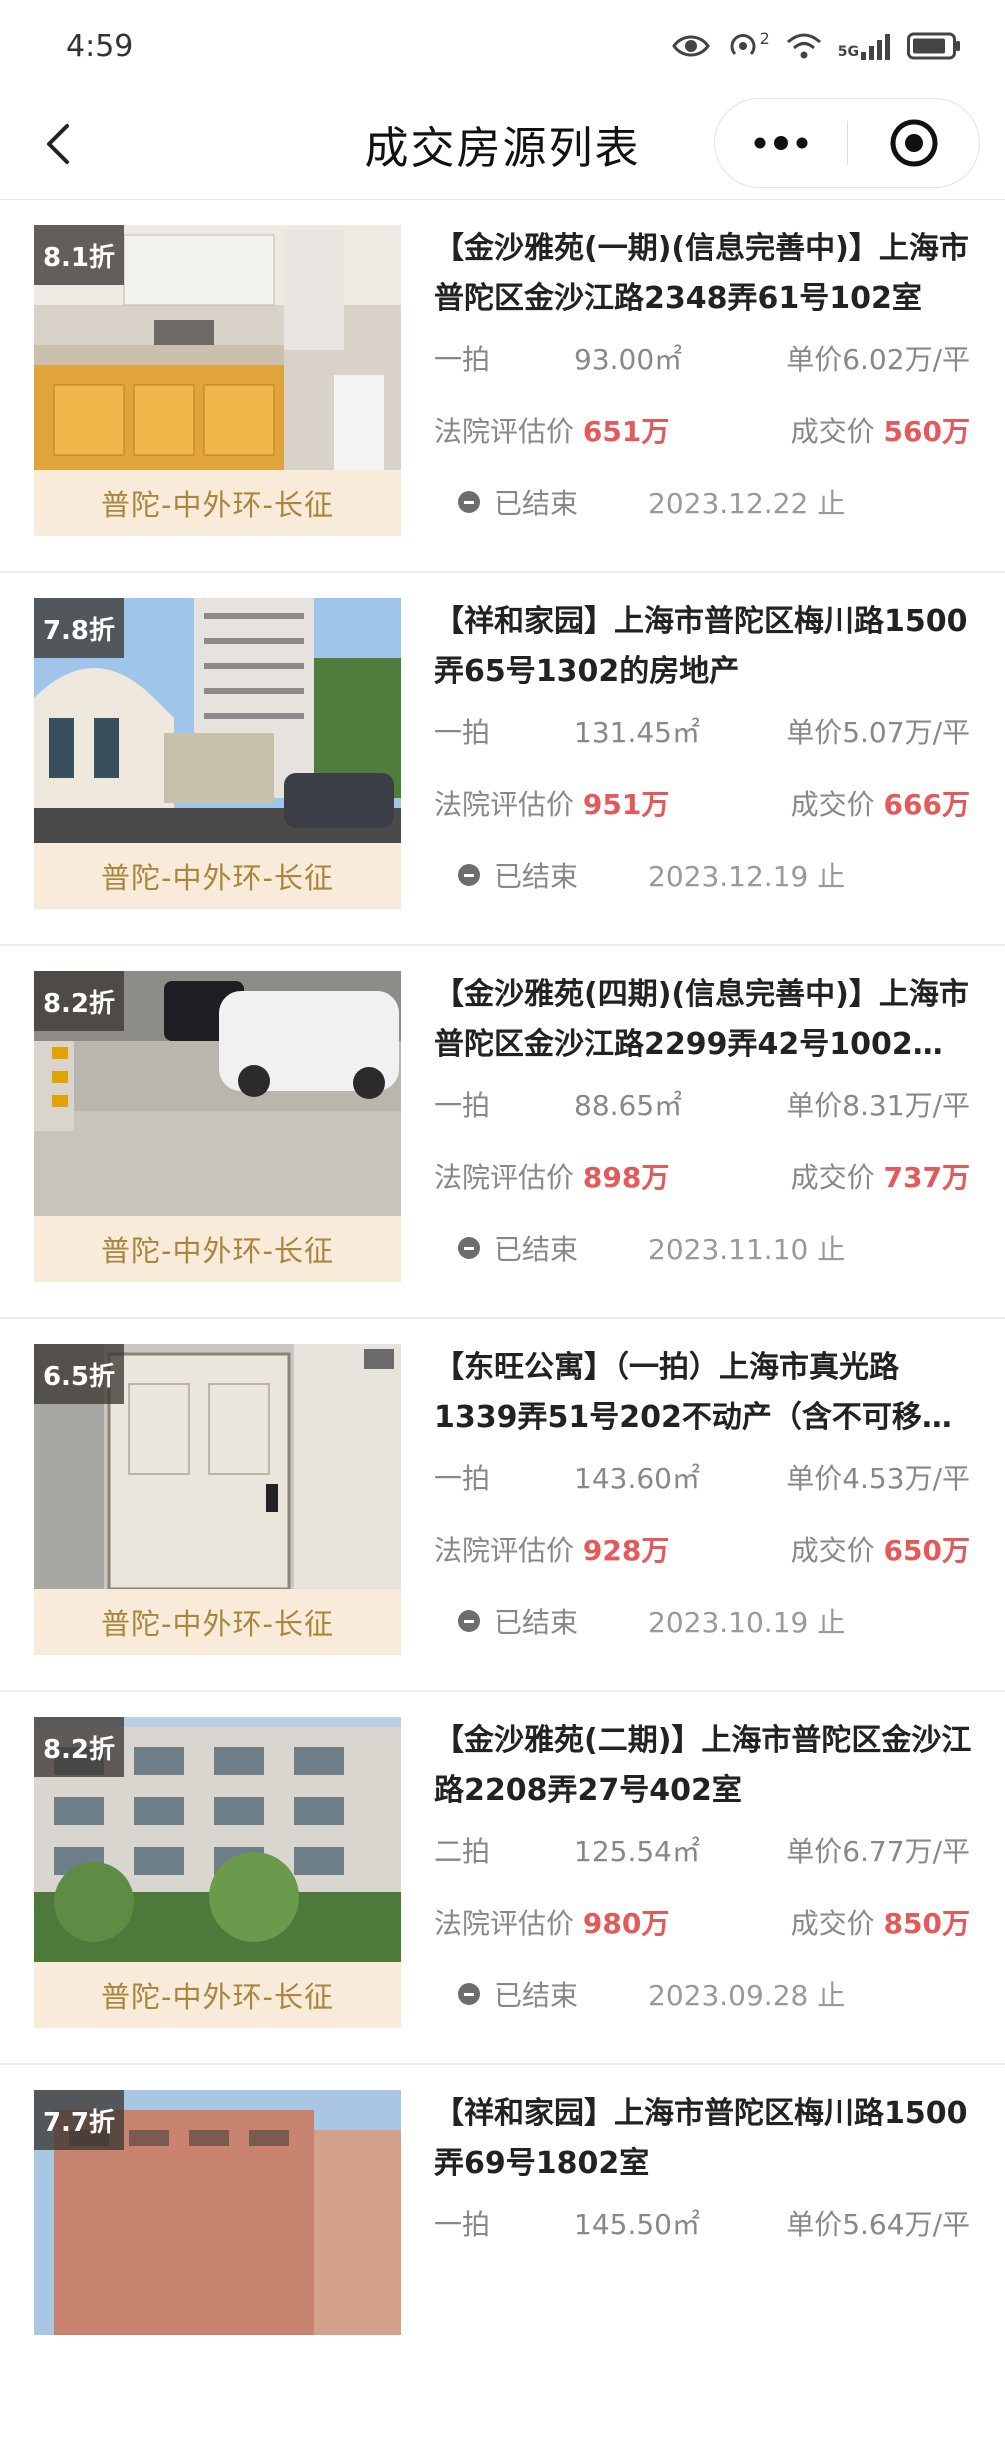  Describe the element at coordinates (462, 1851) in the screenshot. I see `auction-round: 二拍` at that location.